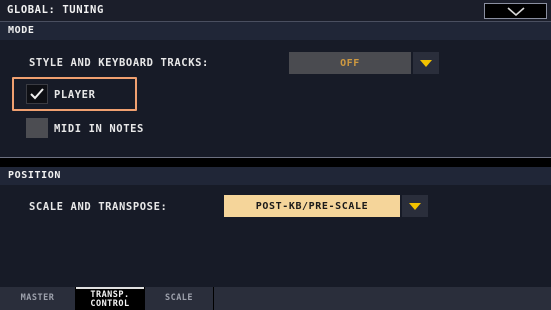 The height and width of the screenshot is (310, 551). I want to click on scale-transpose-label: SCALE AND TRANSPOSE:, so click(98, 207).